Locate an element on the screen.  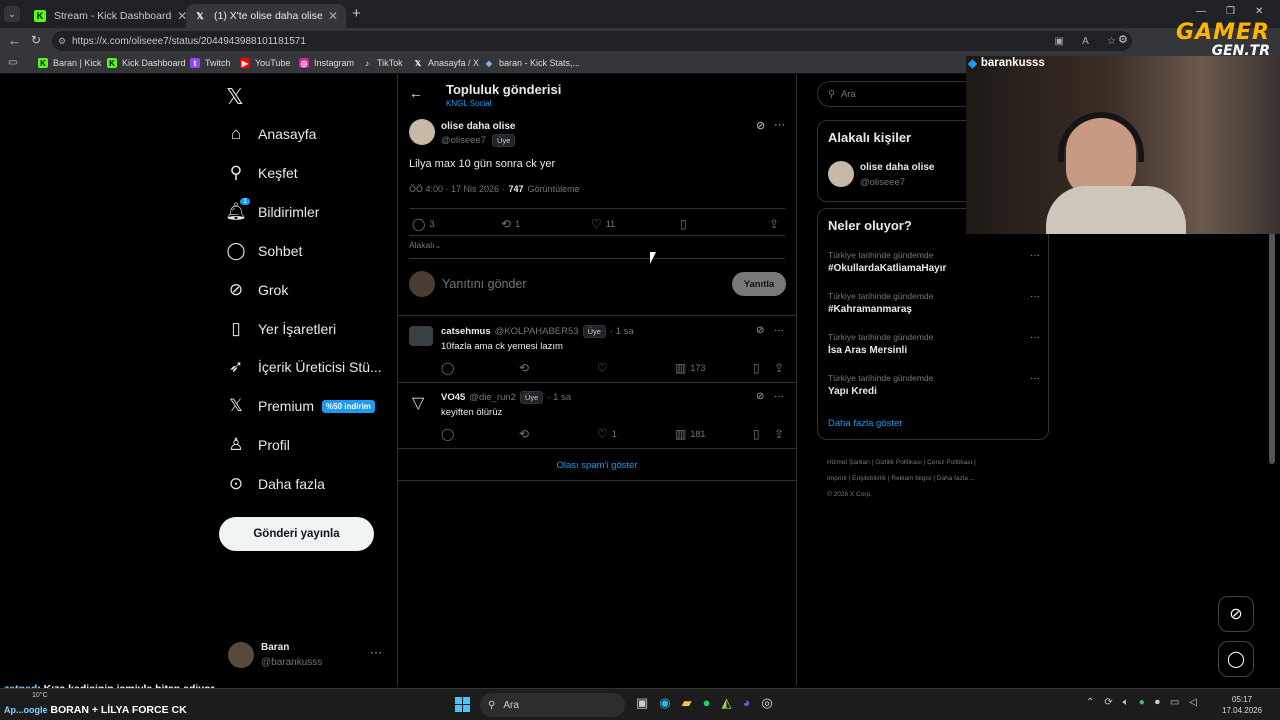
views-button: ▥ 181 is located at coordinates (690, 434).